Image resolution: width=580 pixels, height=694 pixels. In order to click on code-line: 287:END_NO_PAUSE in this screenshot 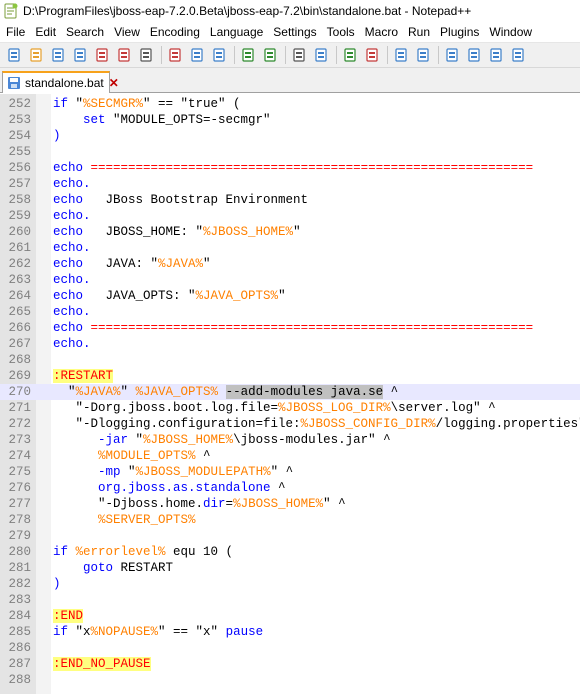, I will do `click(290, 664)`.